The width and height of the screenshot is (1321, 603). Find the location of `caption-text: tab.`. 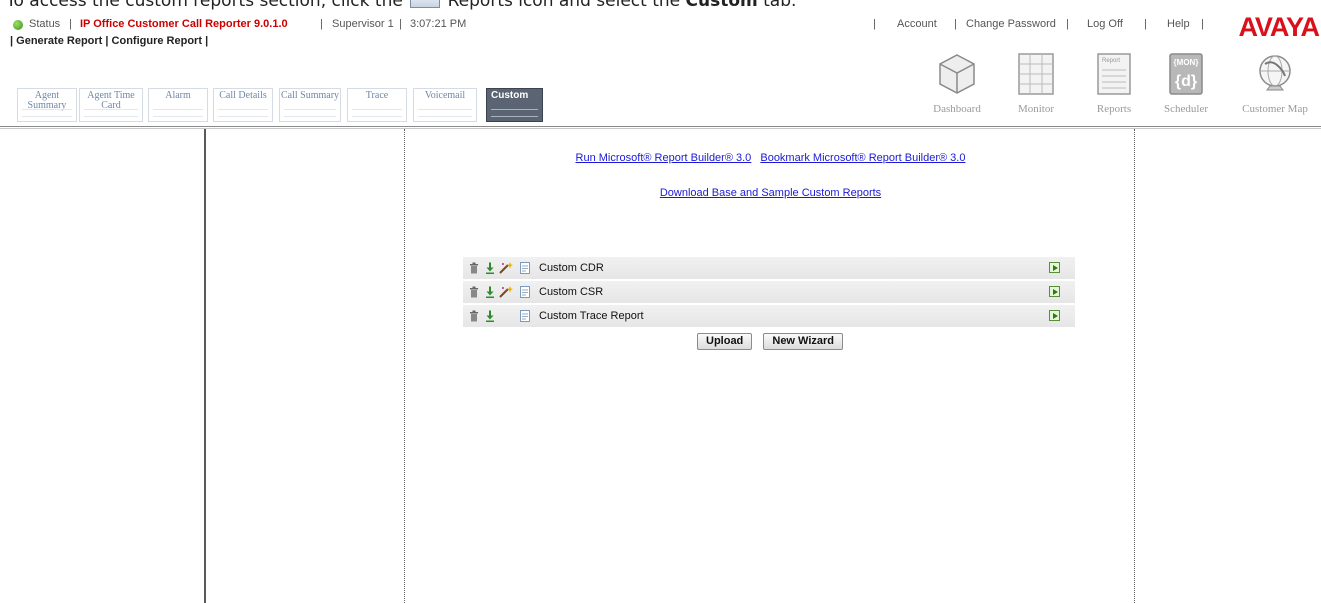

caption-text: tab. is located at coordinates (780, 5).